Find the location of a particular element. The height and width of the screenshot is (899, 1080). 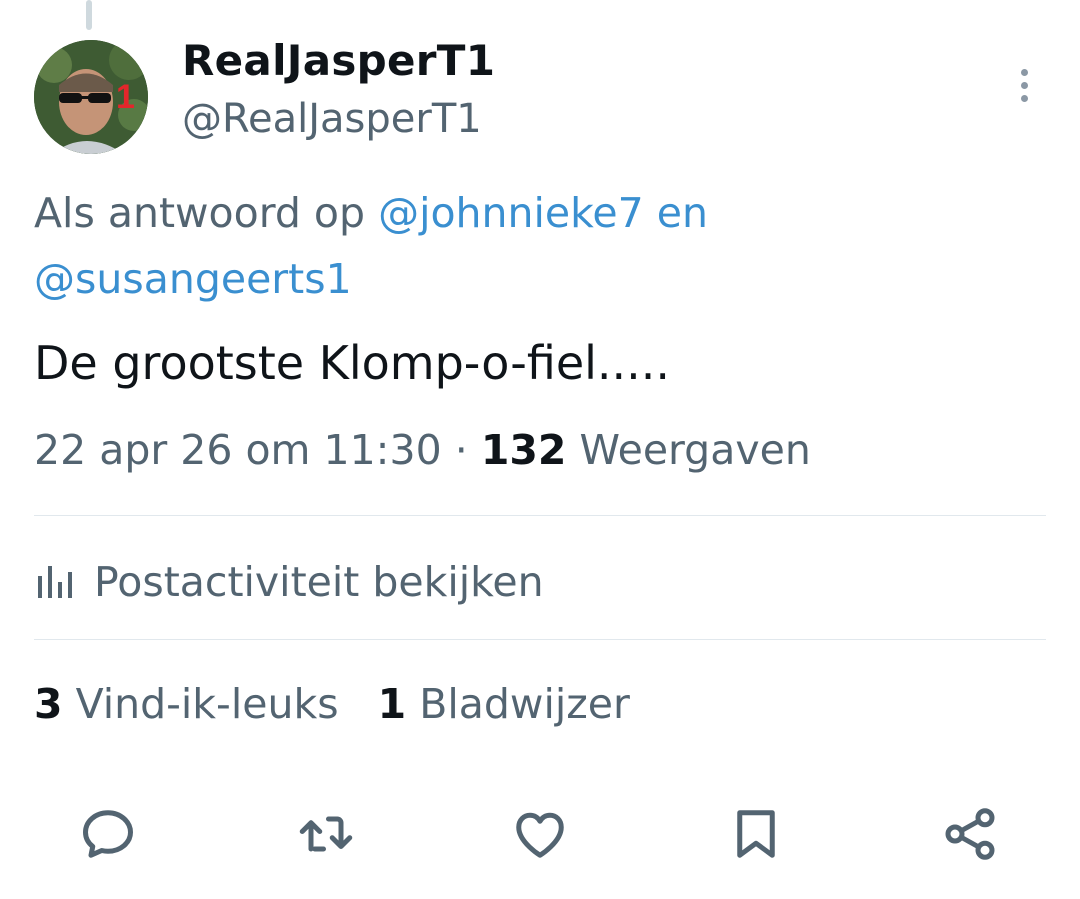

heart-icon is located at coordinates (540, 835).